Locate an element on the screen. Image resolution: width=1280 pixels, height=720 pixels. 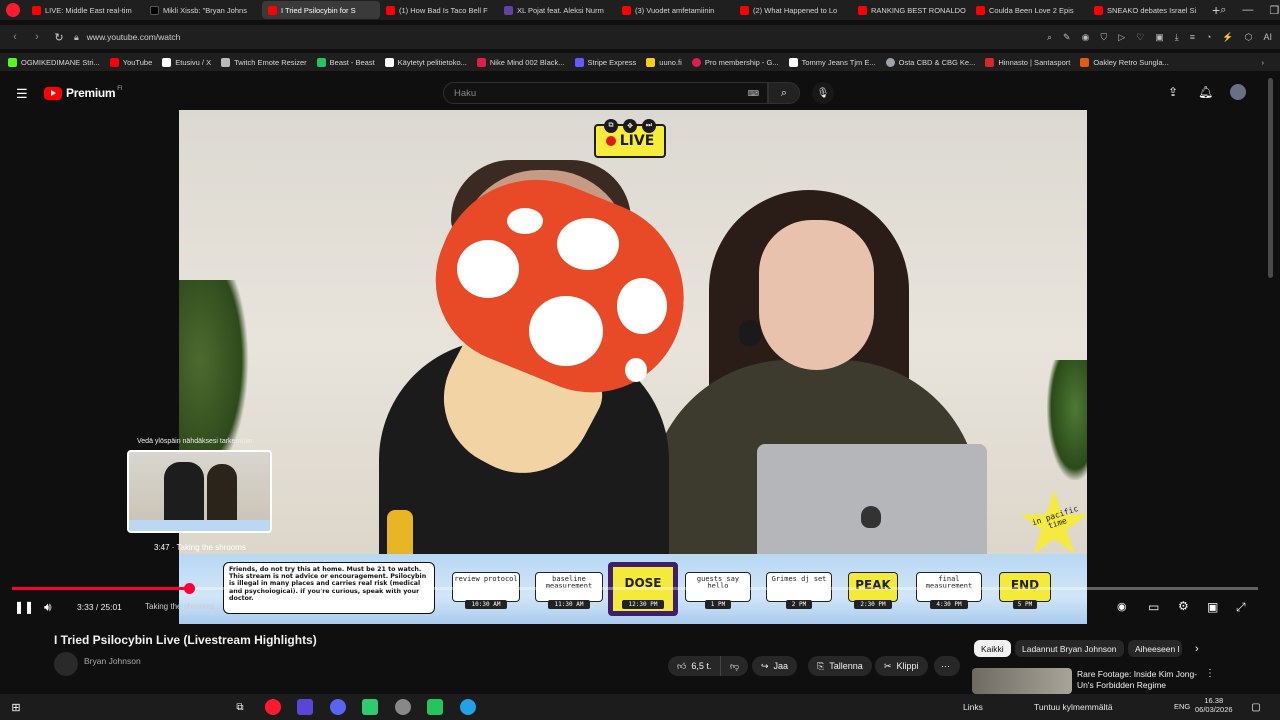
new-tab-icon: + is located at coordinates (1216, 10).